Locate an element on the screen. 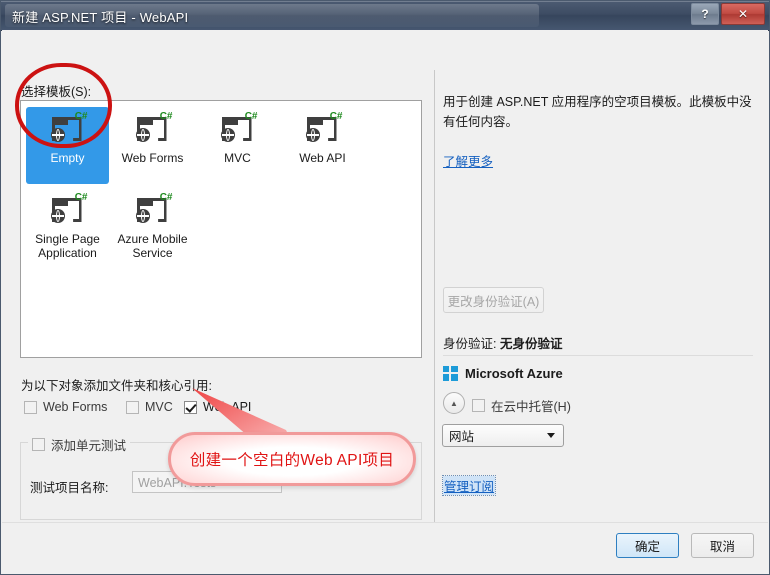  panel-divider is located at coordinates (434, 300).